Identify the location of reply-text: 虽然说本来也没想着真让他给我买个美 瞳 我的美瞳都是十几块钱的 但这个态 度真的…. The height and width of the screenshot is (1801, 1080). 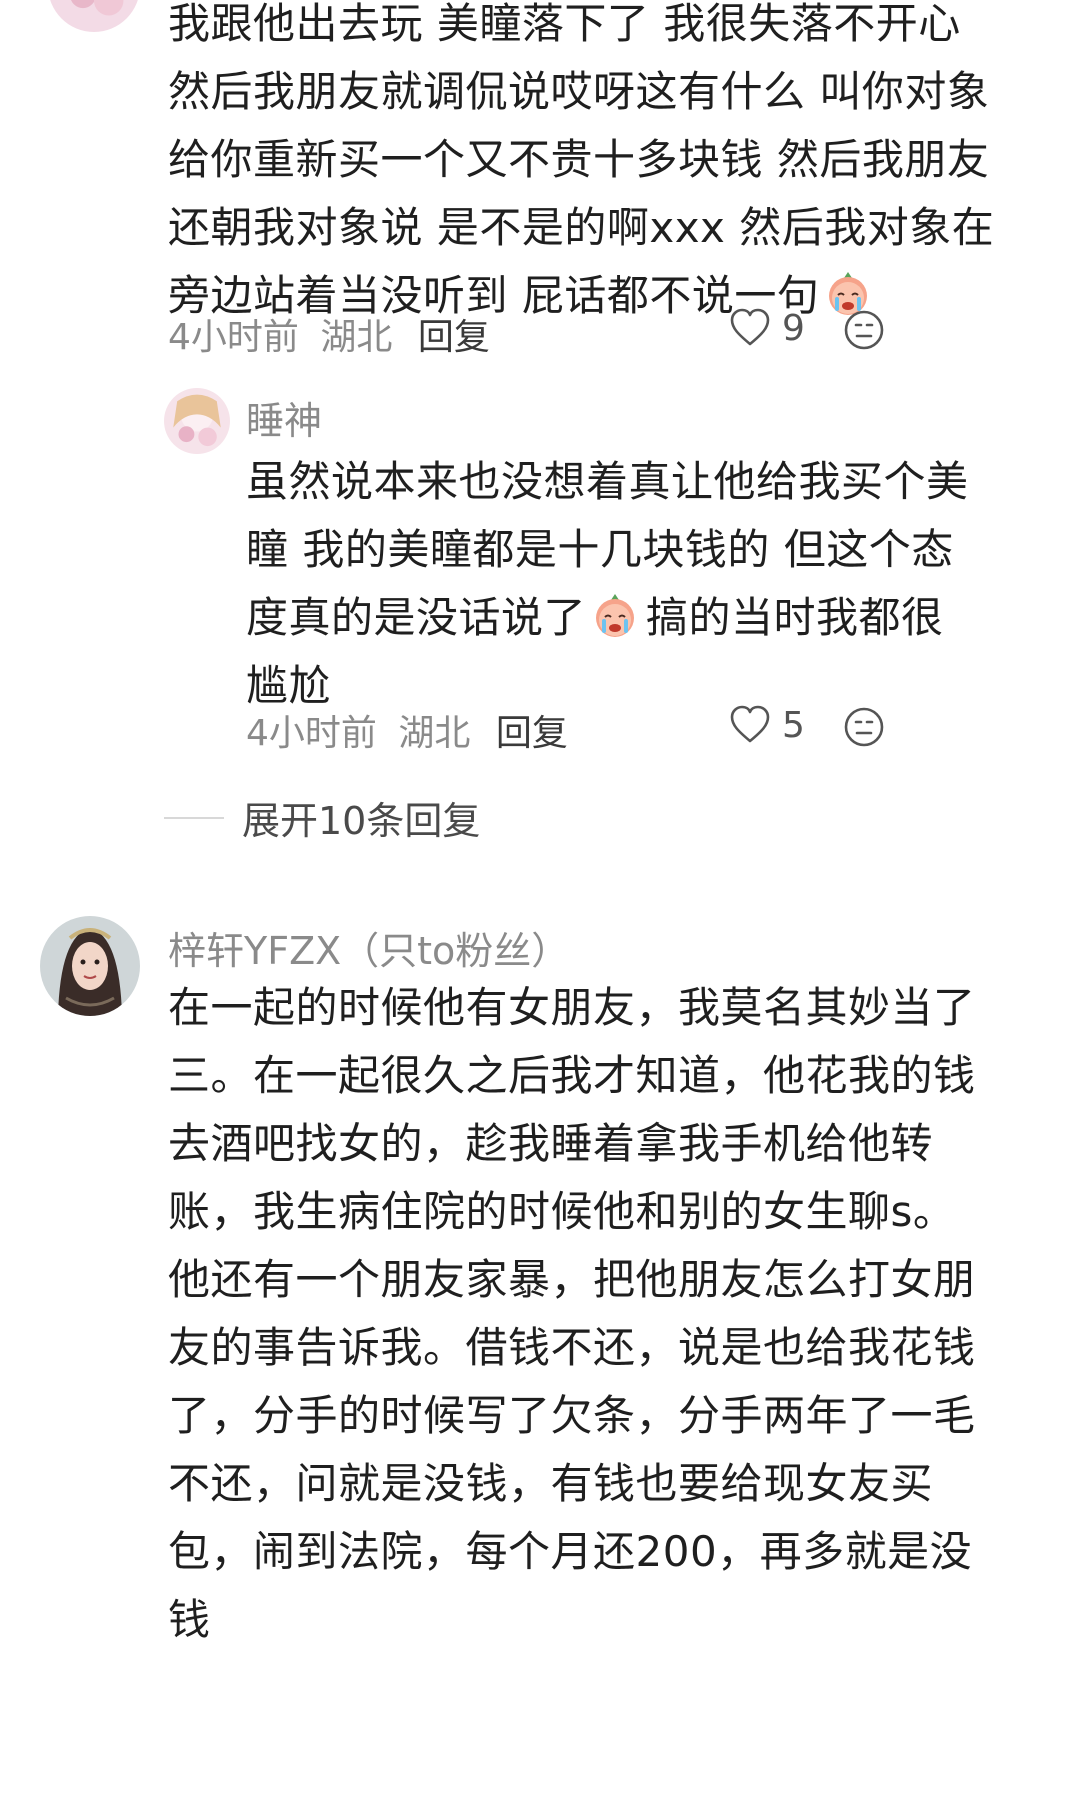
(646, 584).